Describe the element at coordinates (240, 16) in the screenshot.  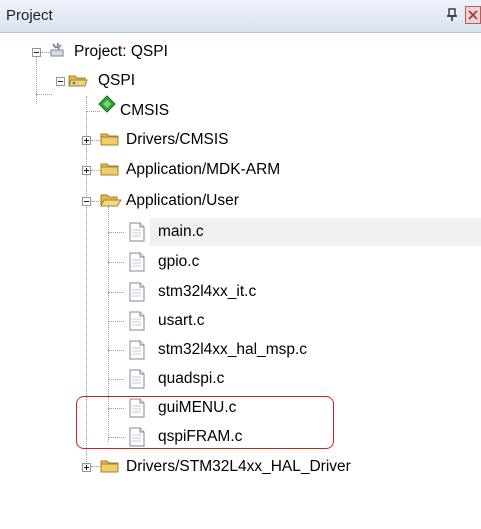
I see `panel-titlebar: Project` at that location.